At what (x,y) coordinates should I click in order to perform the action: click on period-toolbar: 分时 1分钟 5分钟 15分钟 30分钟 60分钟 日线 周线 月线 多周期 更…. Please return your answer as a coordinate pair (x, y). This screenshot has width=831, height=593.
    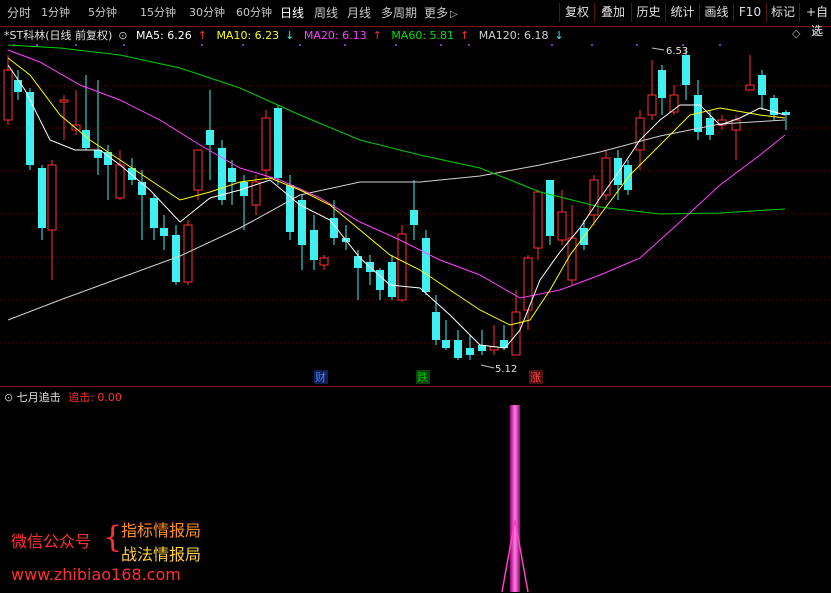
    Looking at the image, I should click on (415, 19).